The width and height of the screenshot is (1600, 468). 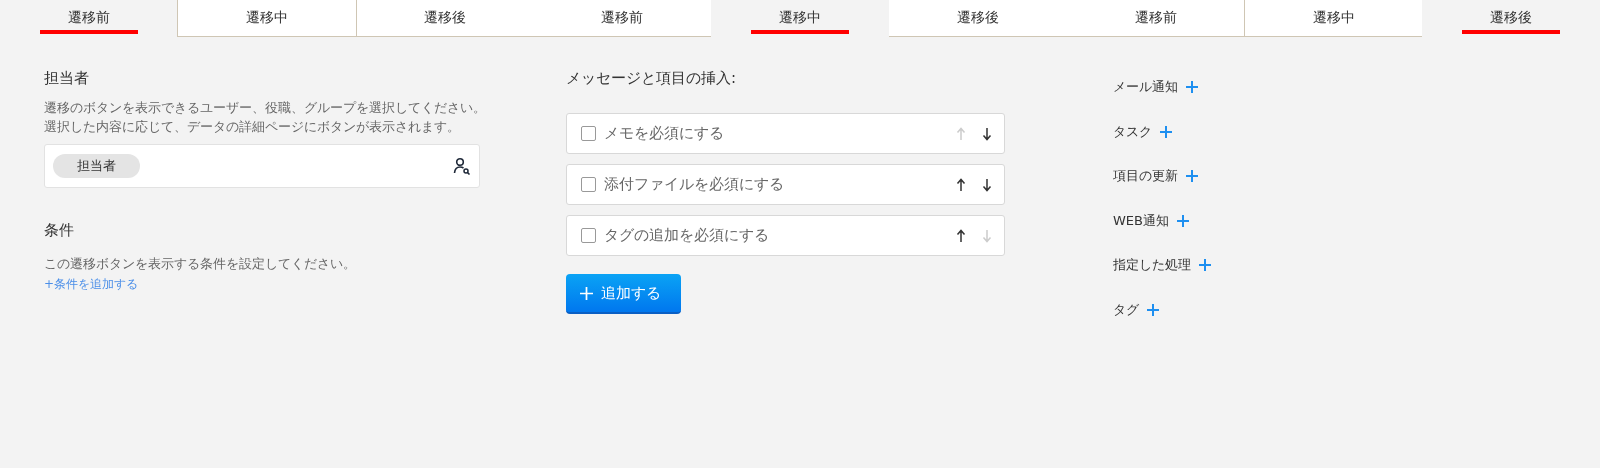 I want to click on assignee-chip: 担当者, so click(x=96, y=166).